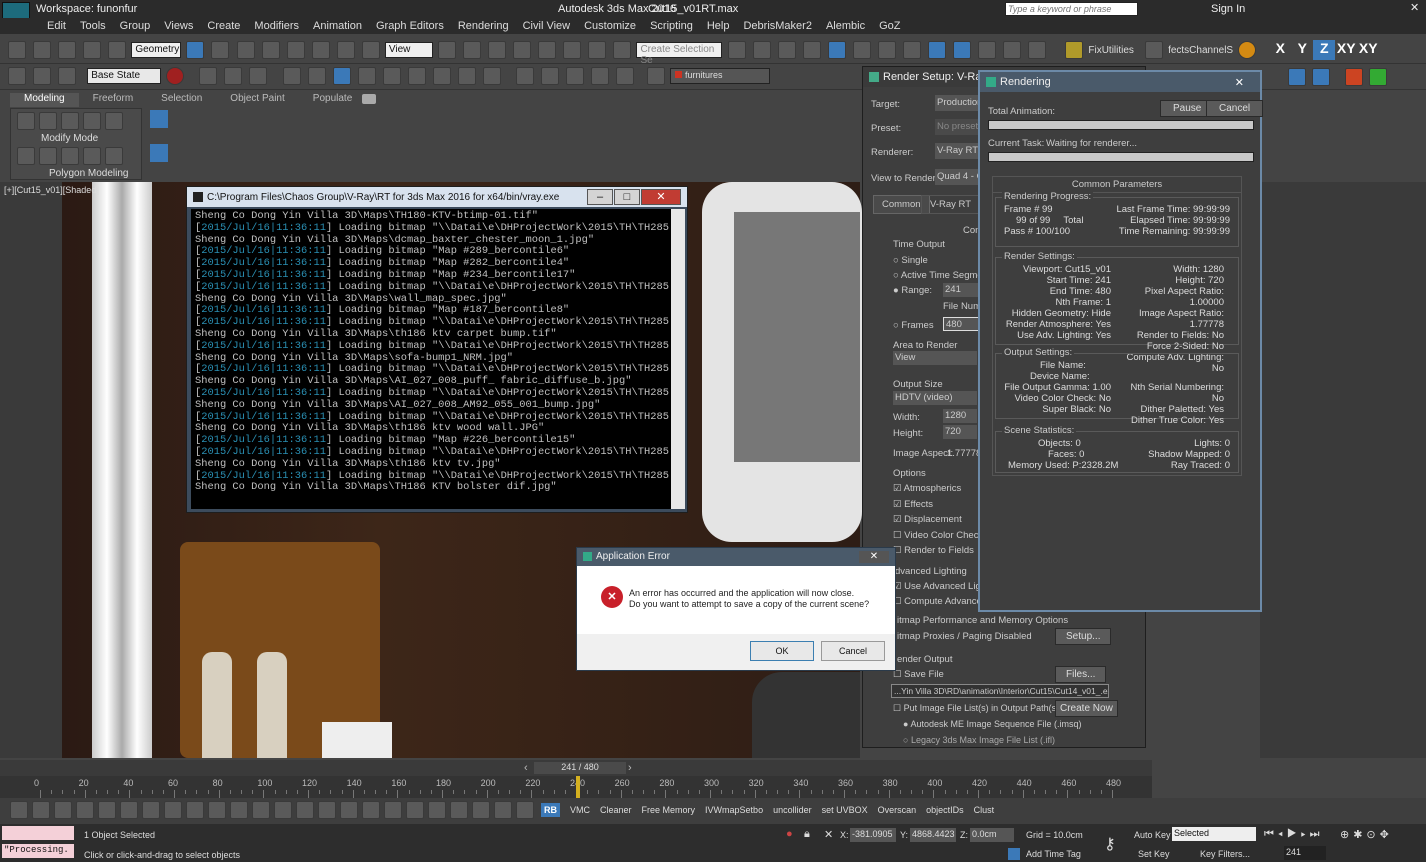  I want to click on area-dropdown: View, so click(935, 358).